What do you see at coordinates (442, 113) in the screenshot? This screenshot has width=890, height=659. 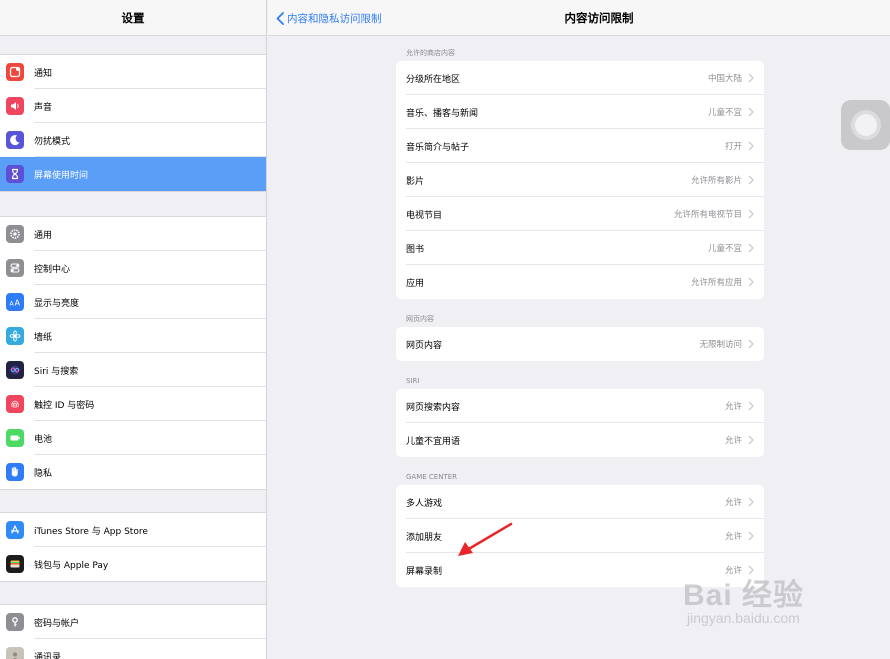 I see `row-label: 音乐、播客与新闻` at bounding box center [442, 113].